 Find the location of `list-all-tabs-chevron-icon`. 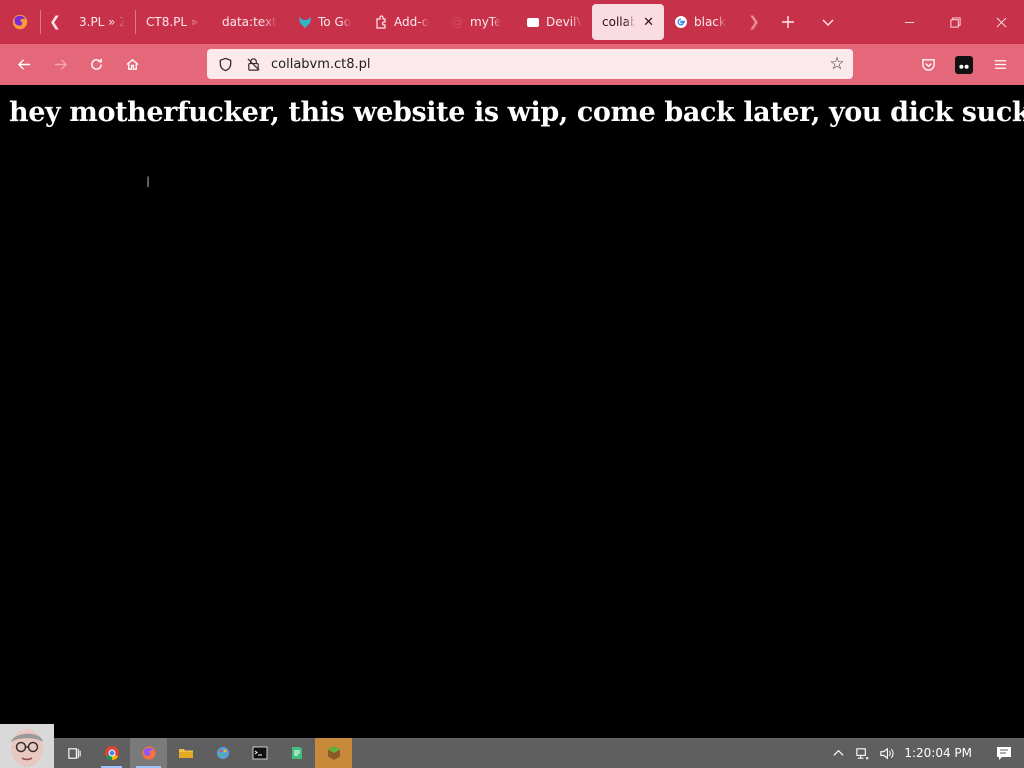

list-all-tabs-chevron-icon is located at coordinates (828, 22).